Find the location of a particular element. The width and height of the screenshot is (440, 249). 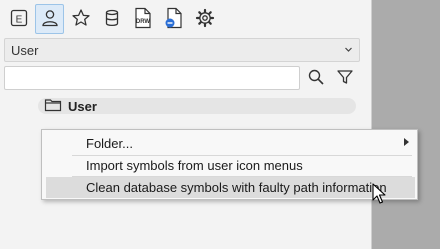

chevron-down-icon is located at coordinates (348, 51).